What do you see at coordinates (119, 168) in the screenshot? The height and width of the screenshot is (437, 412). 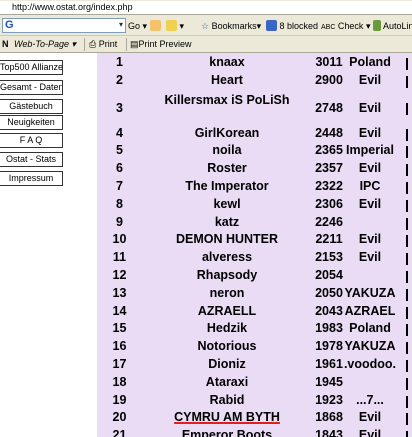 I see `rank-cell: 6` at bounding box center [119, 168].